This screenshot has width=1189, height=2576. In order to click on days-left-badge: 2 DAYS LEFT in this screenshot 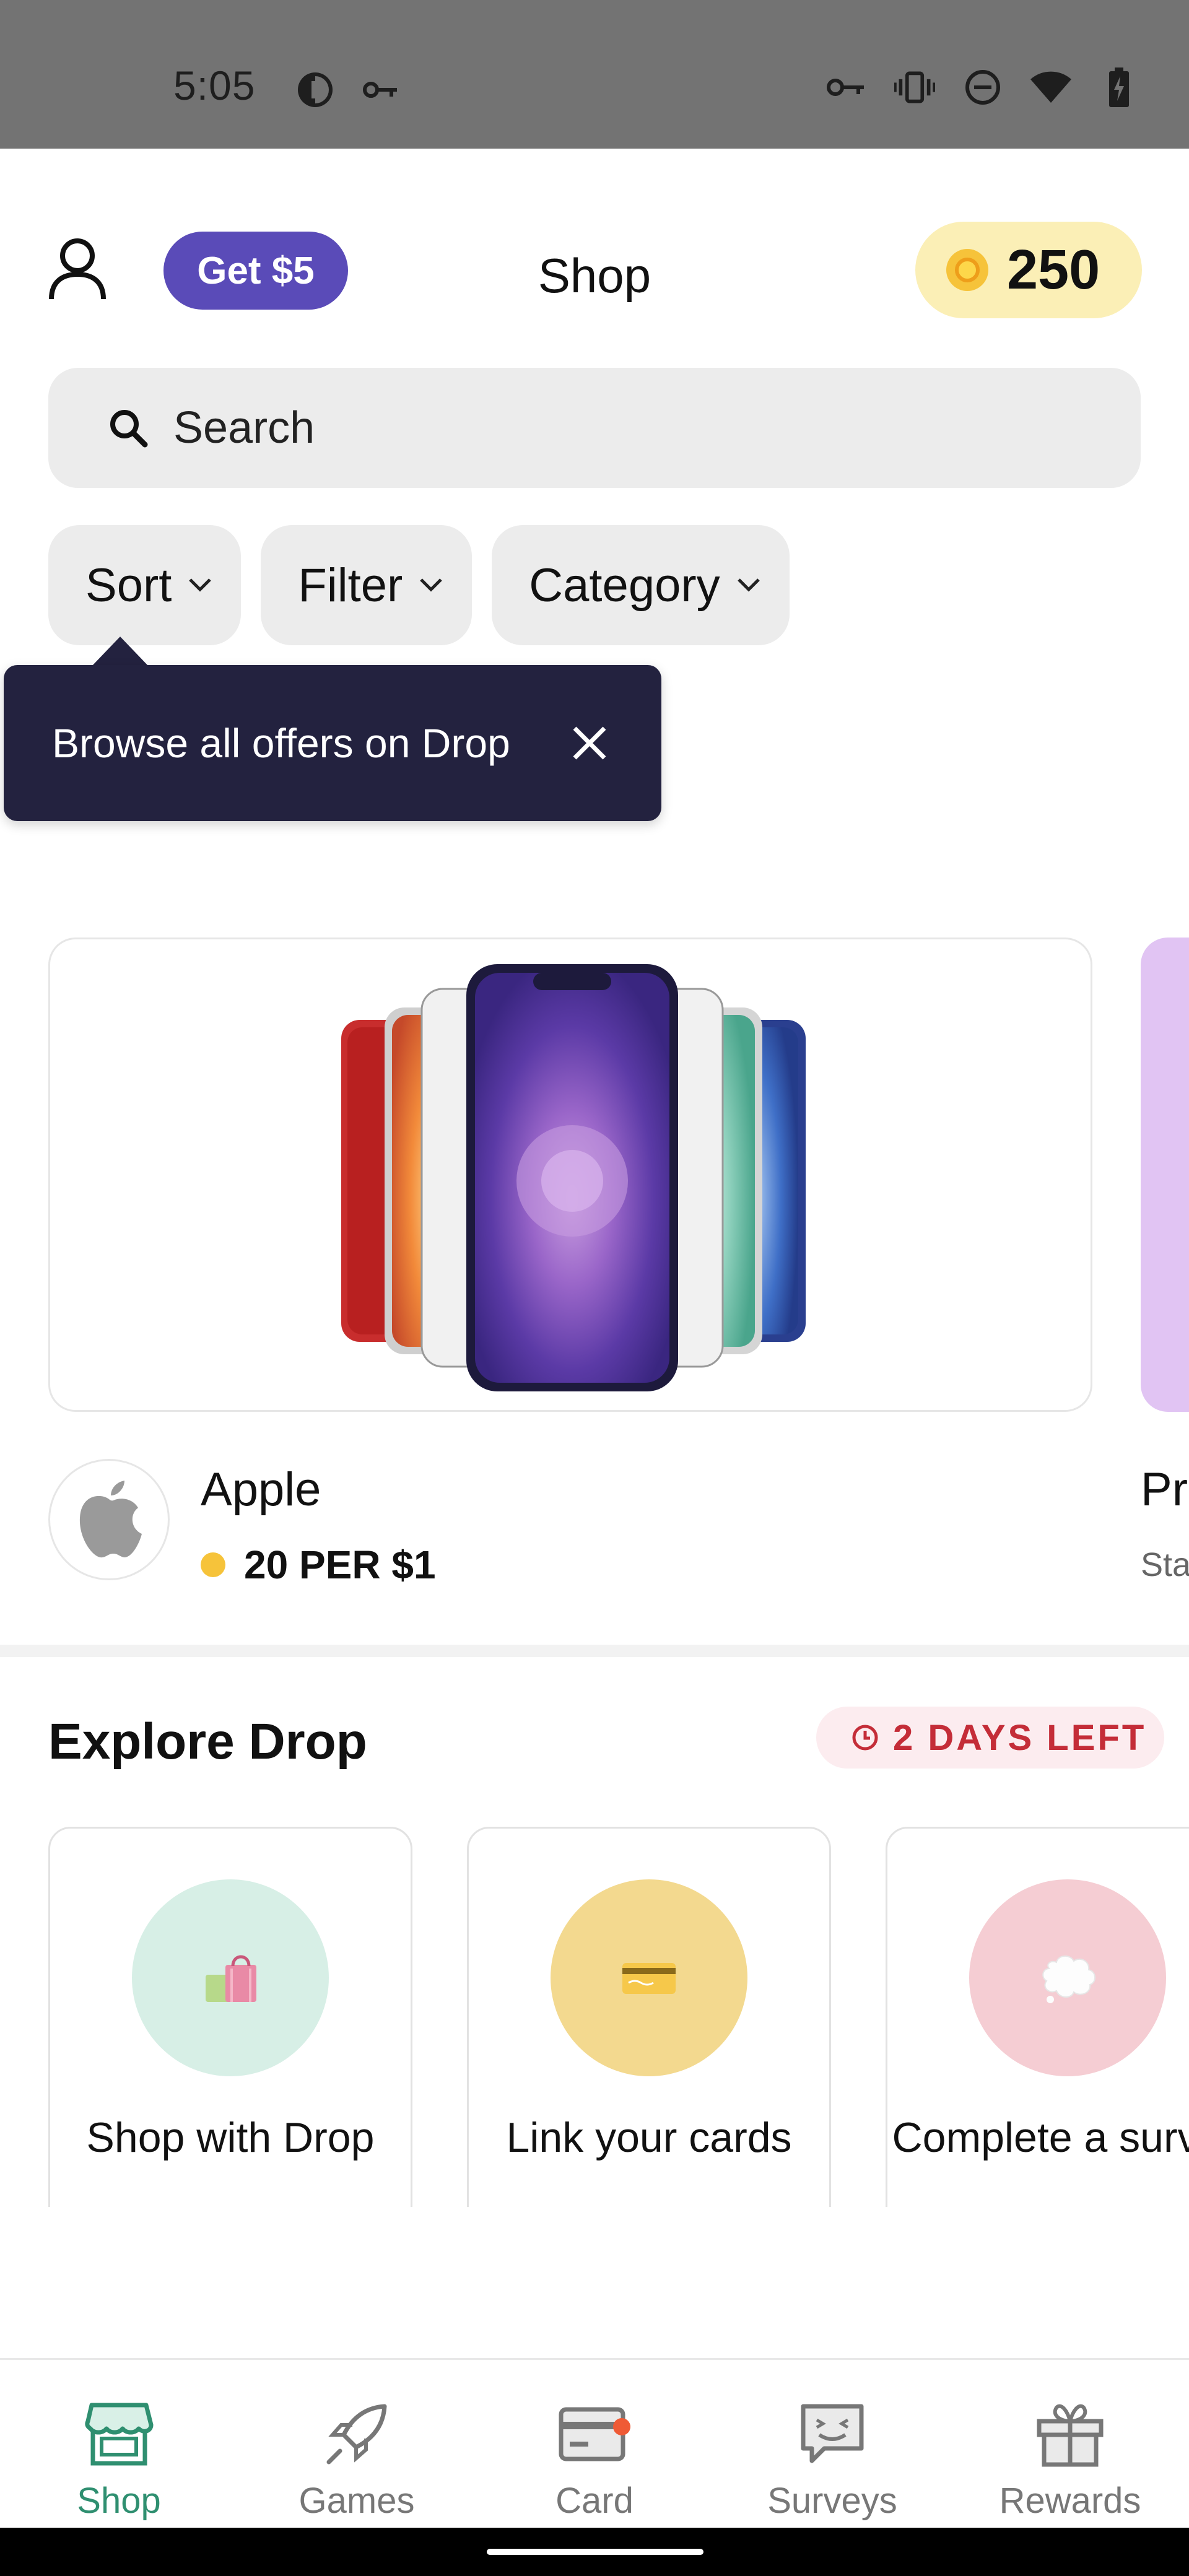, I will do `click(990, 1738)`.